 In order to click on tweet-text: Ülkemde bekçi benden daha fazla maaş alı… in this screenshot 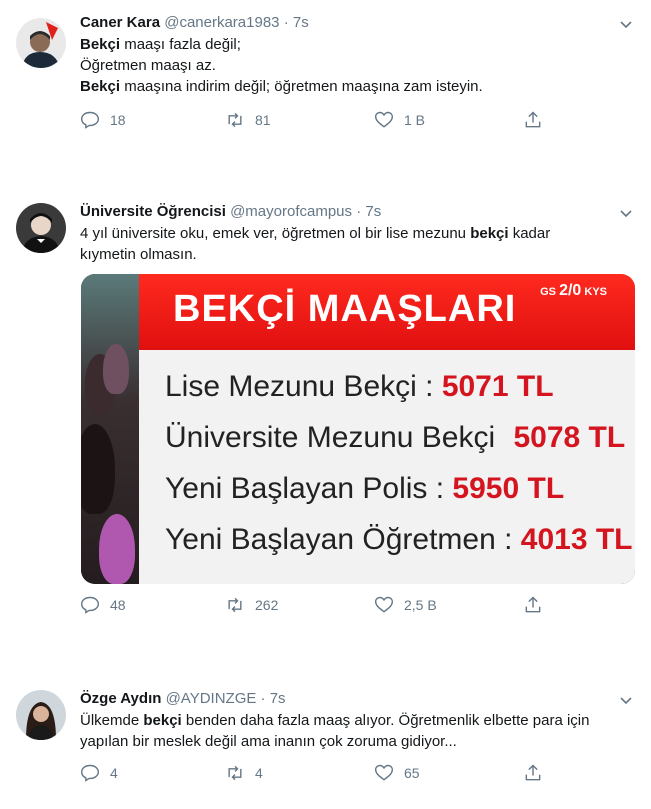, I will do `click(355, 731)`.